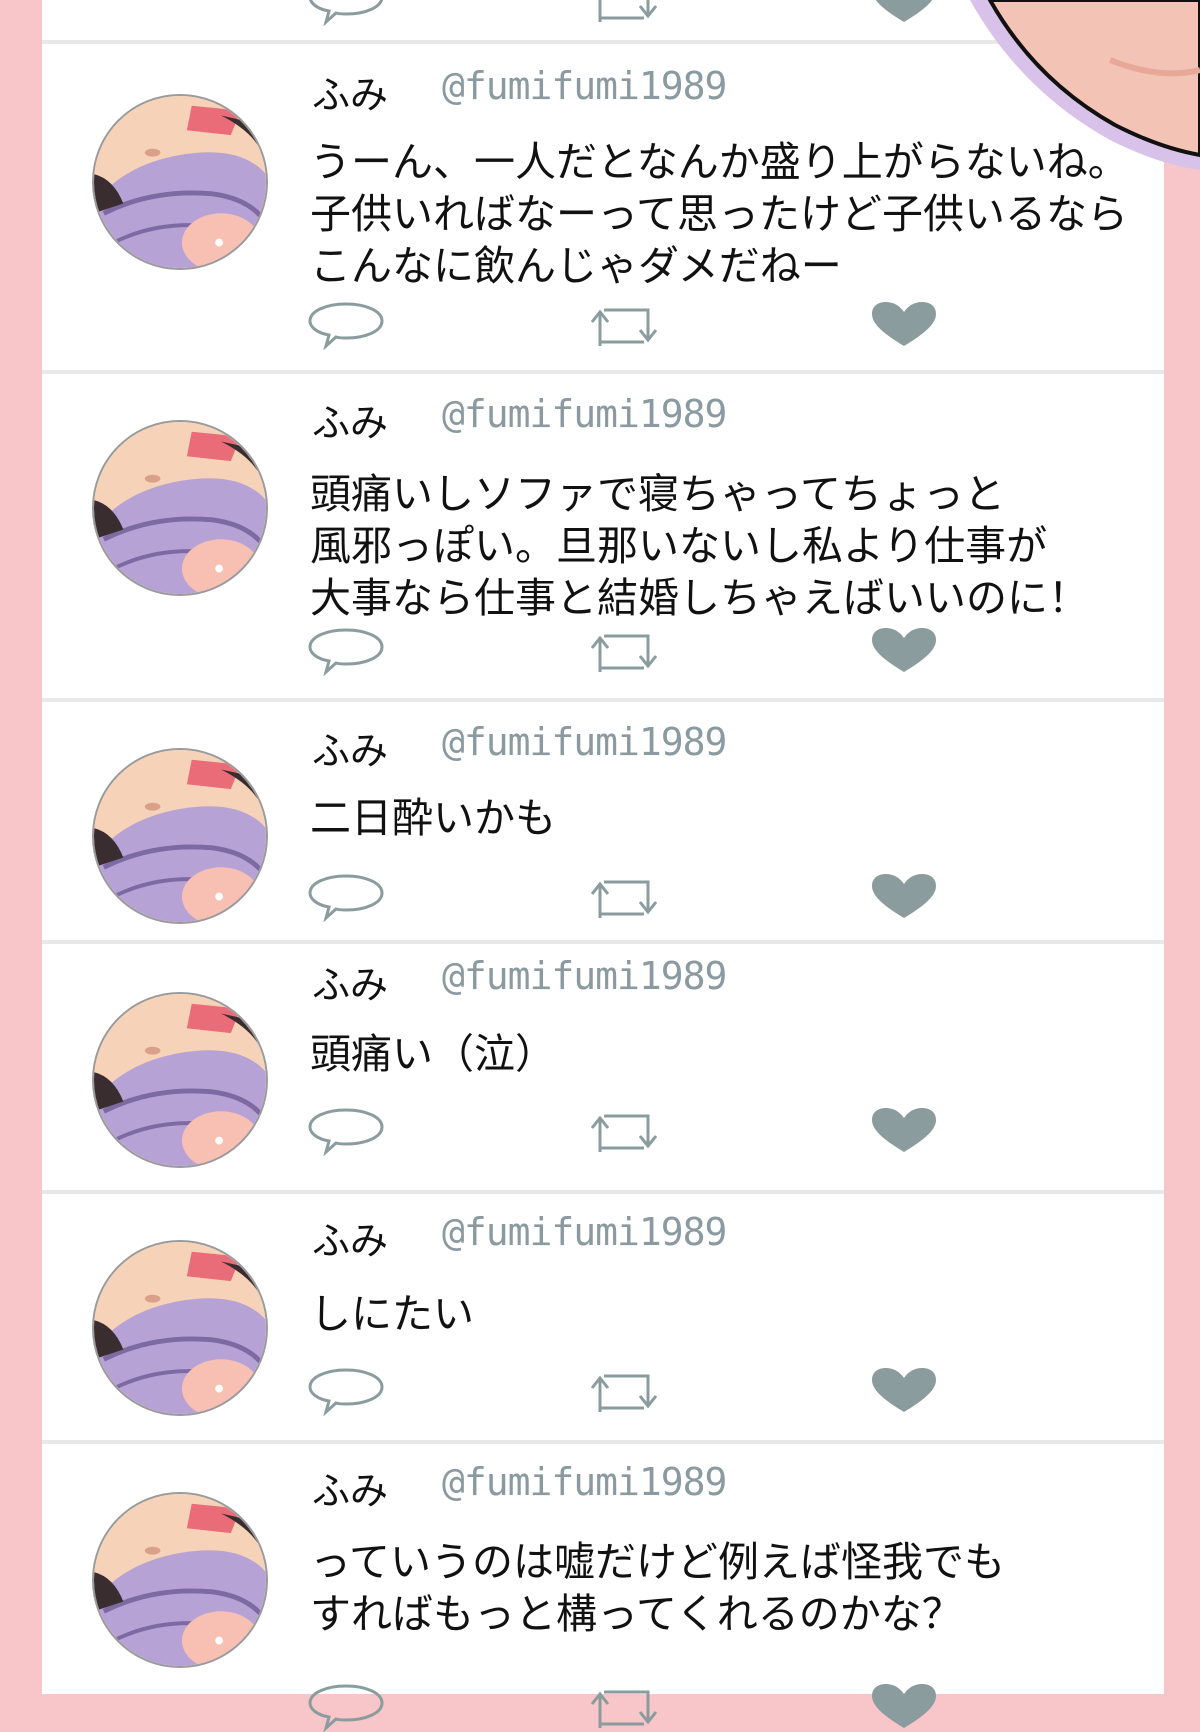 The height and width of the screenshot is (1732, 1200). I want to click on tweet-card: ふみ @fumifumi1989 二日酔いかも, so click(603, 821).